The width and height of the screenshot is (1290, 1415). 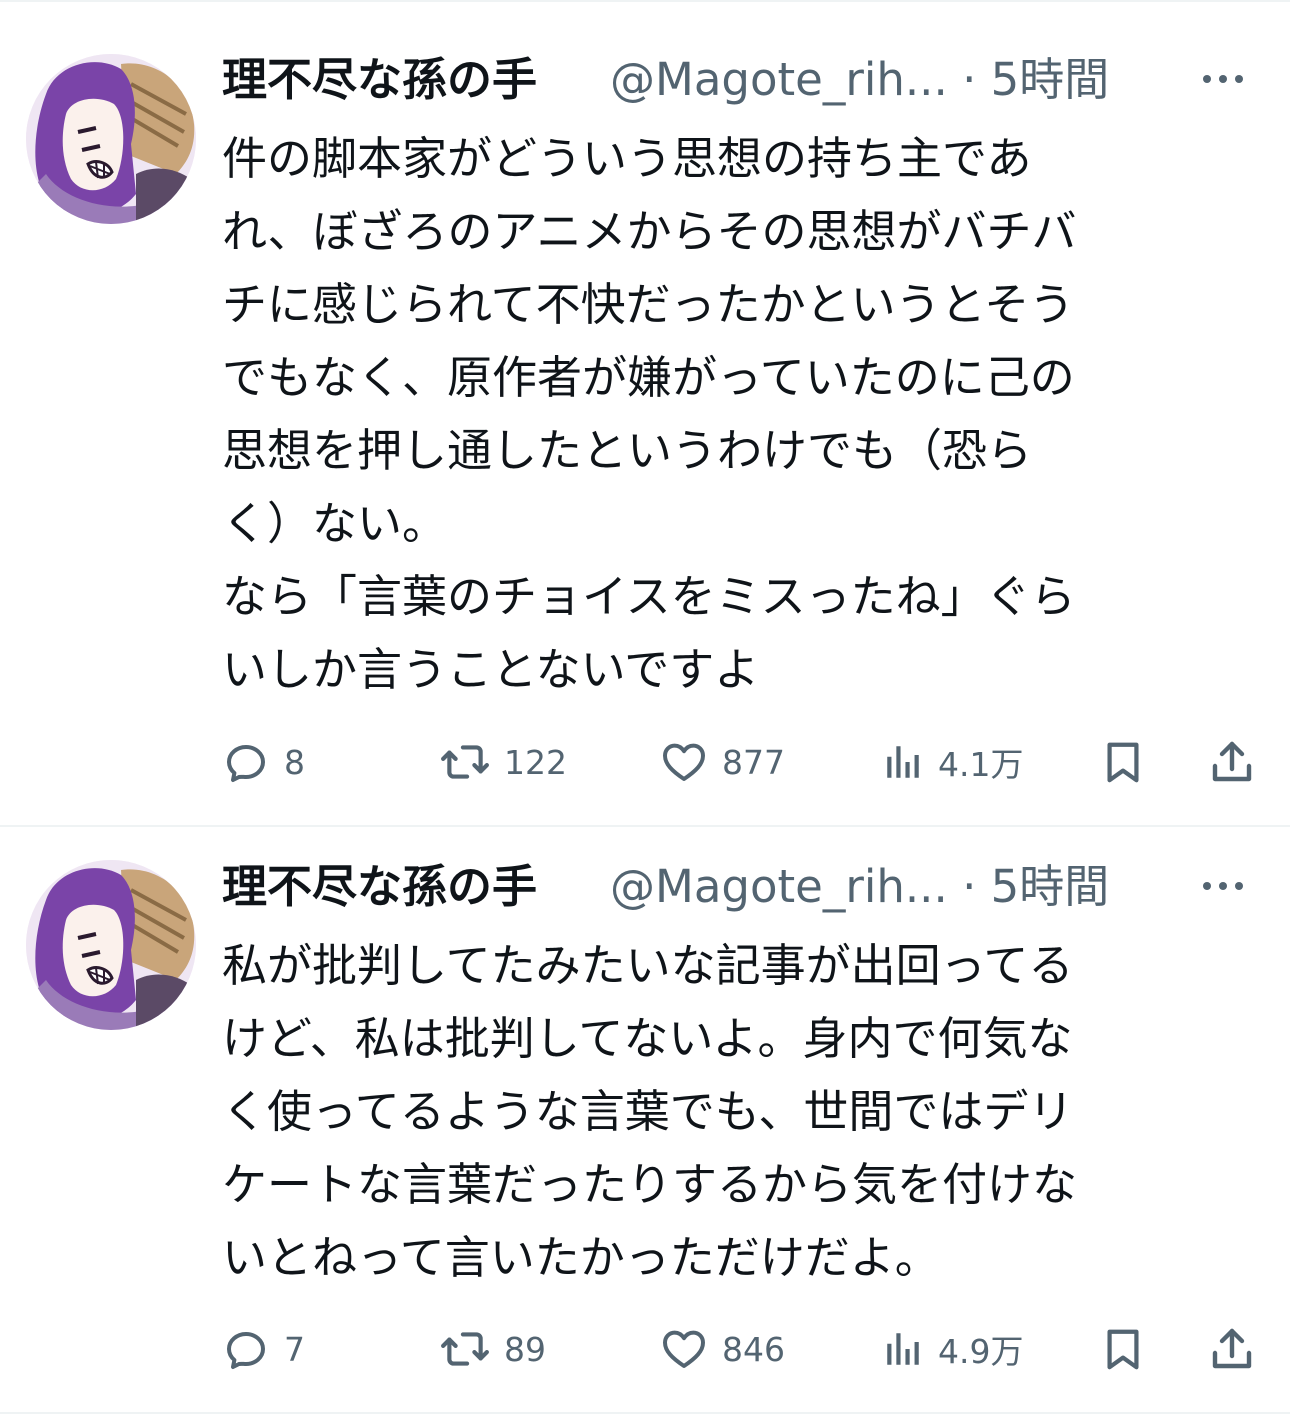 I want to click on reply-button: 8, so click(x=263, y=762).